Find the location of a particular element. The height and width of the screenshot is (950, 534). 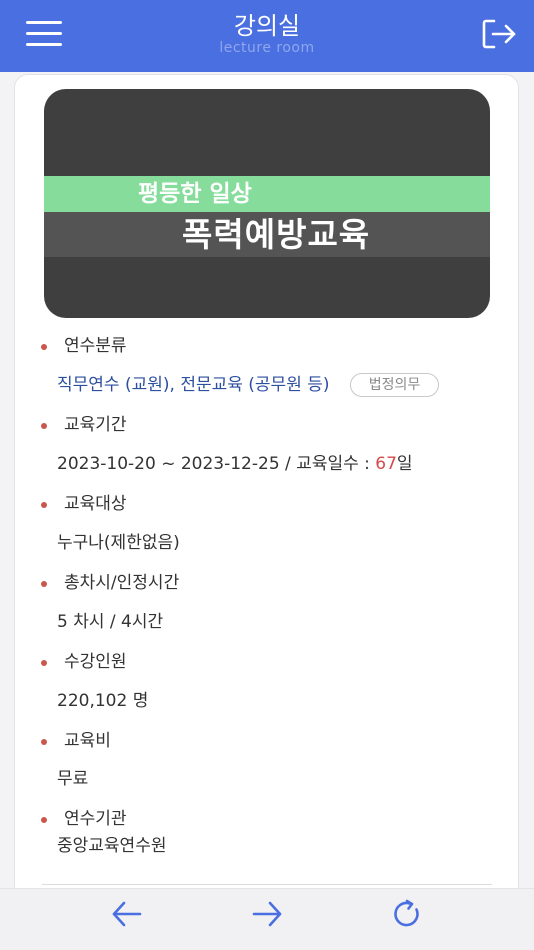

period-days: 67 is located at coordinates (386, 464).